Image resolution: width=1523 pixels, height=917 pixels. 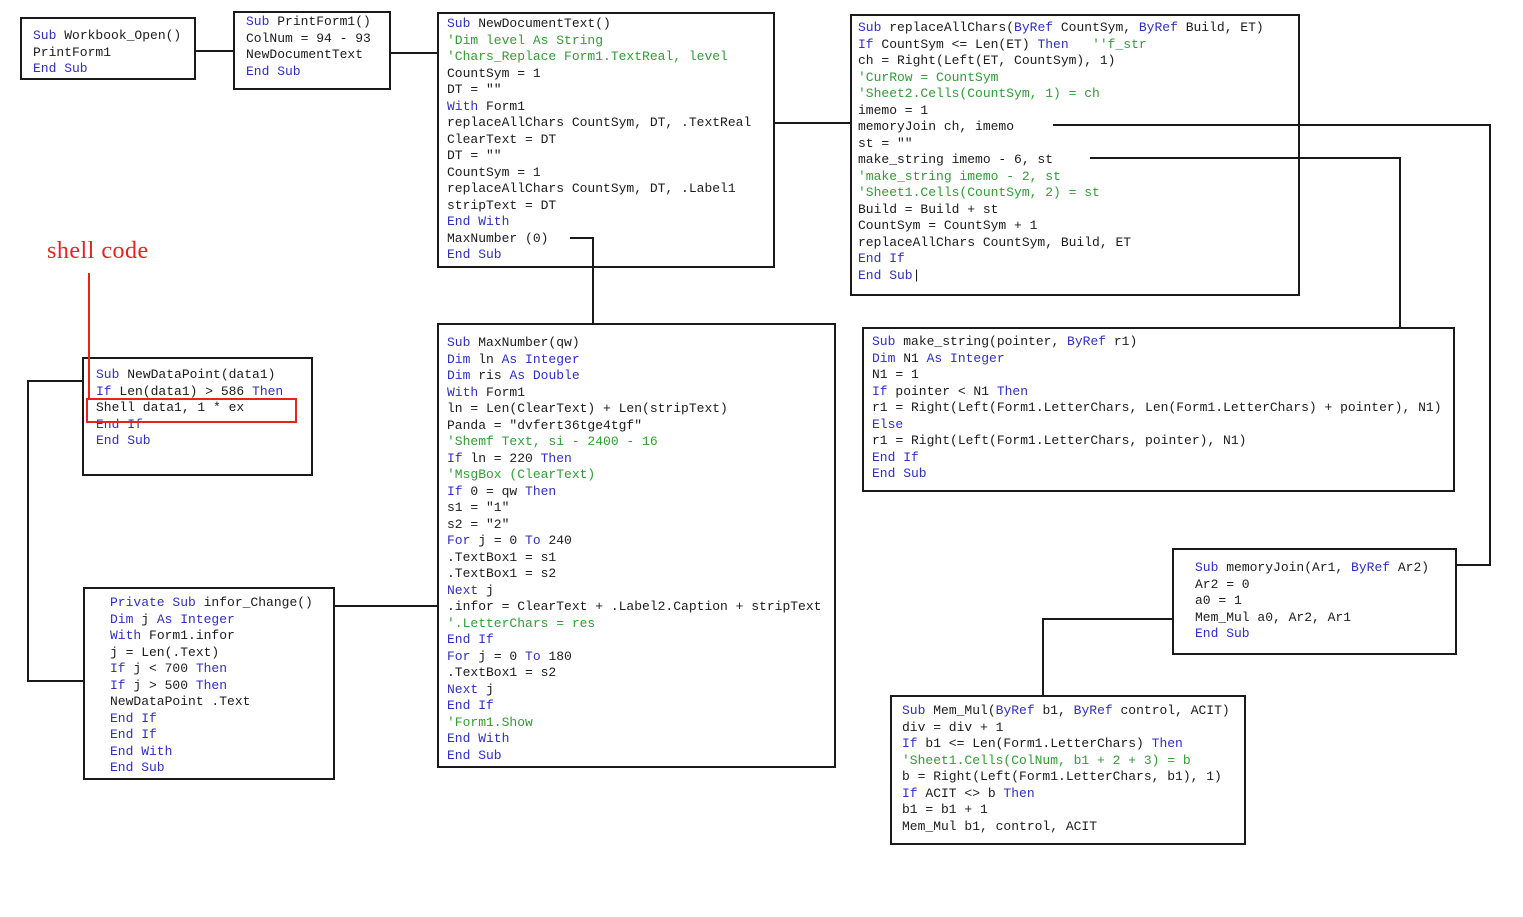 What do you see at coordinates (979, 93) in the screenshot?
I see `code-segment: 'Sheet2.Cells(CountSym, 1) = ch` at bounding box center [979, 93].